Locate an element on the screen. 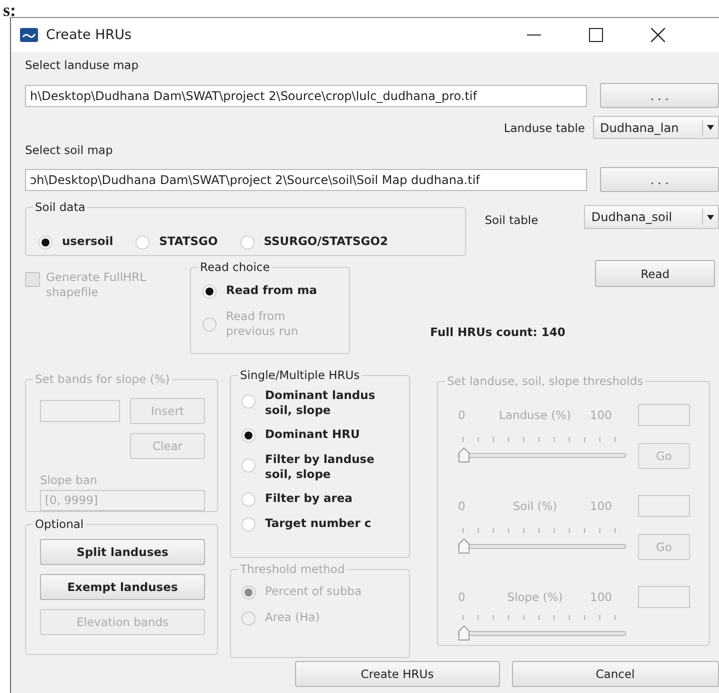 The width and height of the screenshot is (719, 693). threshold-label: Soil (%) is located at coordinates (535, 505).